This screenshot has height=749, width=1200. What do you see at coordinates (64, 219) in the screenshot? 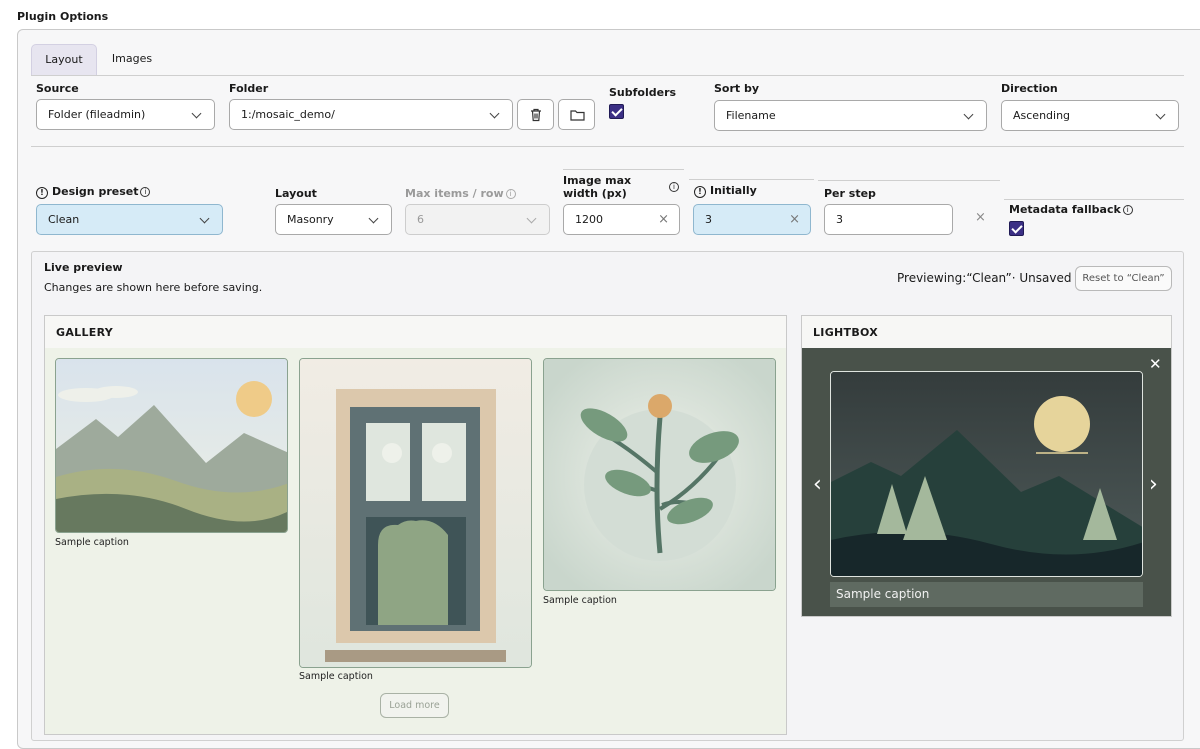
I see `design-preset-value: Clean` at bounding box center [64, 219].